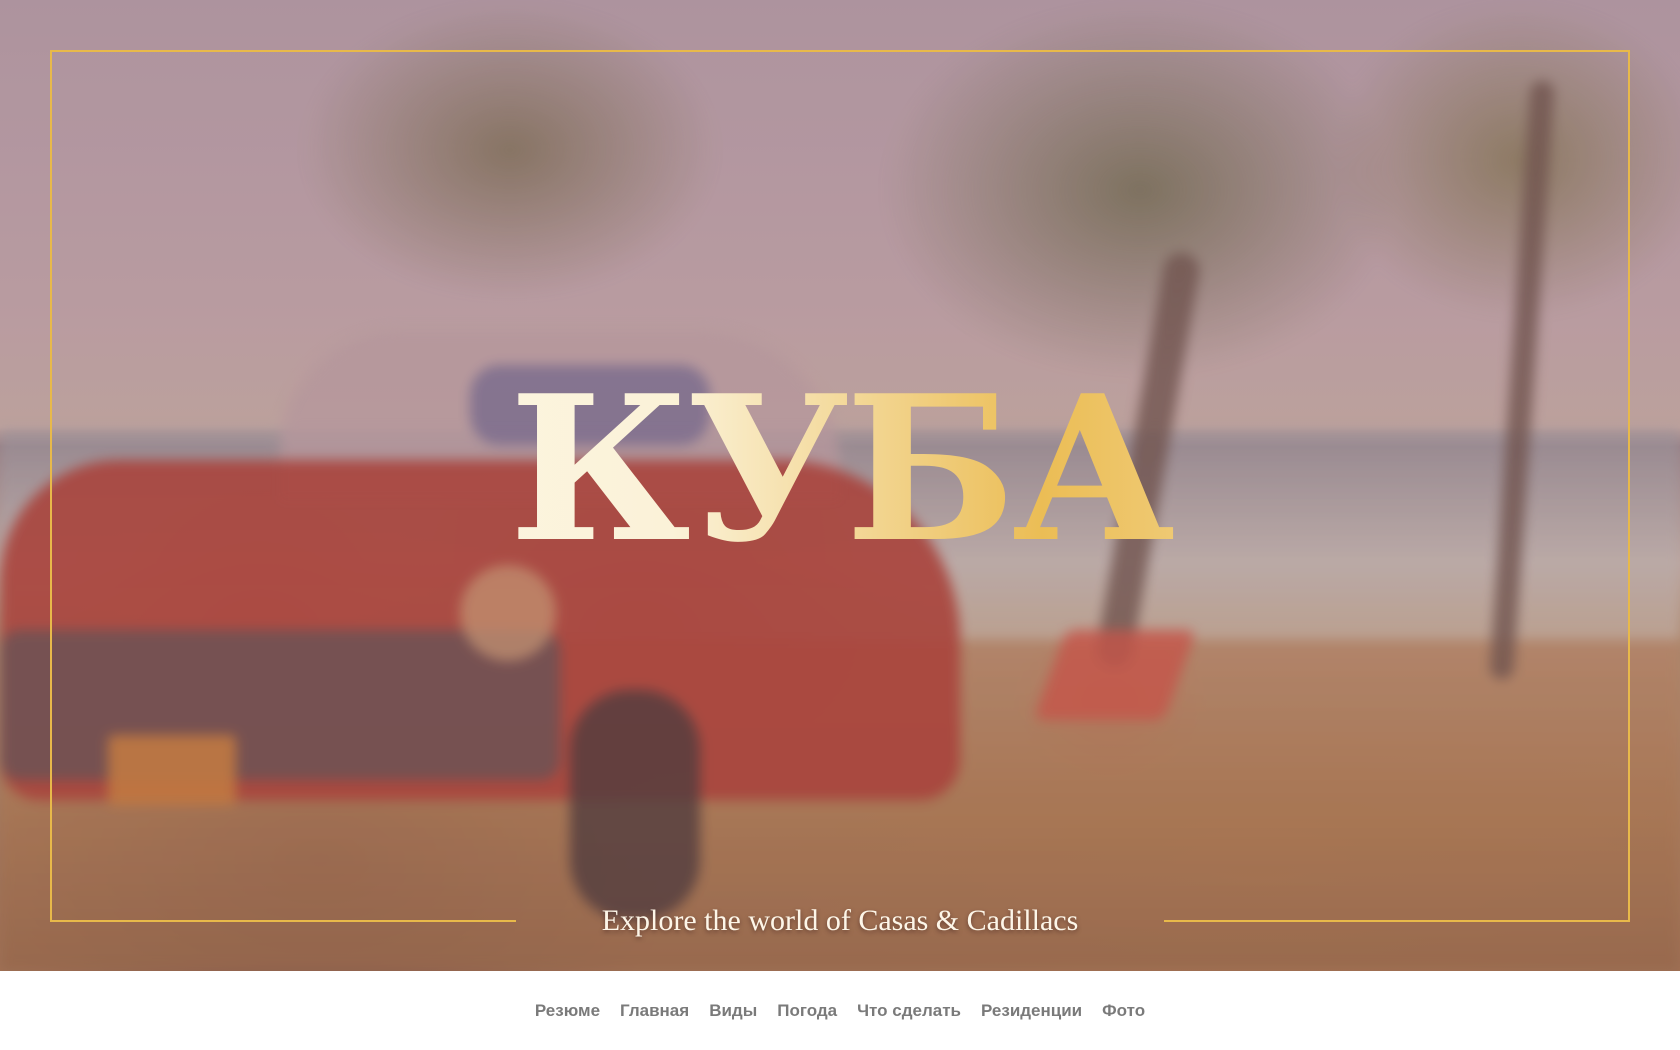 The width and height of the screenshot is (1680, 1050). What do you see at coordinates (1031, 1011) in the screenshot?
I see `nav-item-residences: Резиденции` at bounding box center [1031, 1011].